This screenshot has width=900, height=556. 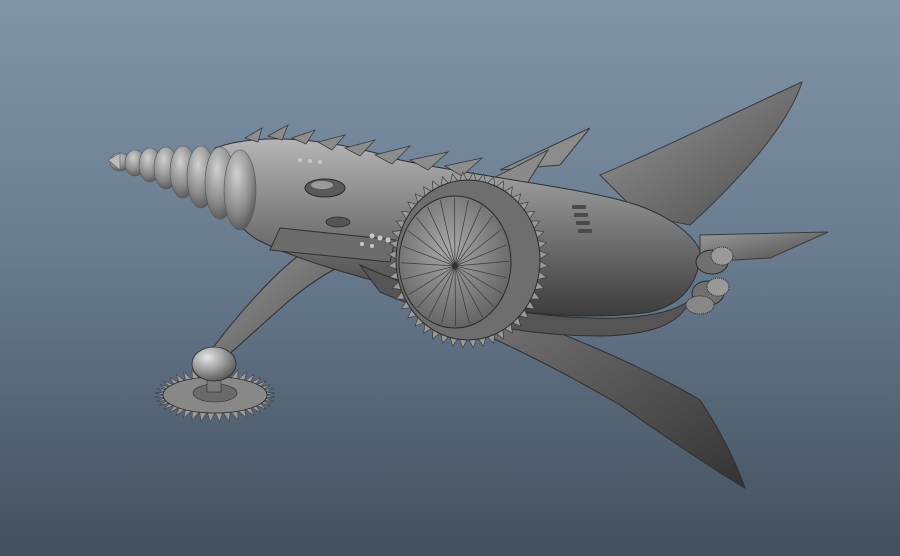 What do you see at coordinates (338, 222) in the screenshot?
I see `hatch` at bounding box center [338, 222].